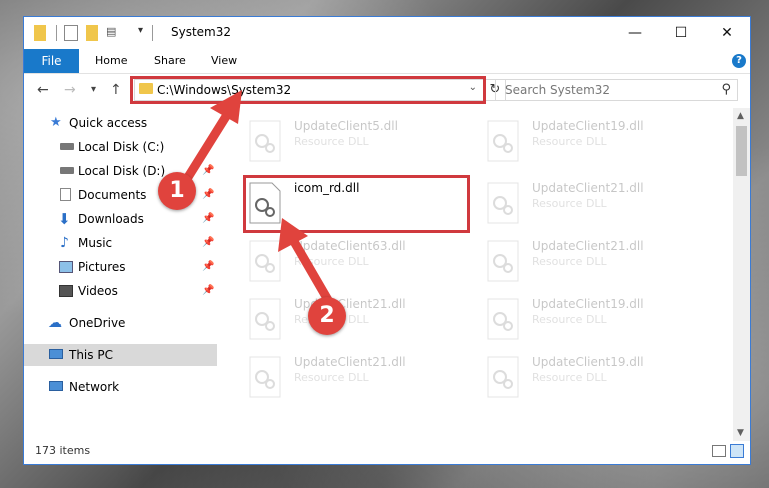 The width and height of the screenshot is (769, 488). Describe the element at coordinates (346, 126) in the screenshot. I see `file-name: UpdateClient5.dll` at that location.